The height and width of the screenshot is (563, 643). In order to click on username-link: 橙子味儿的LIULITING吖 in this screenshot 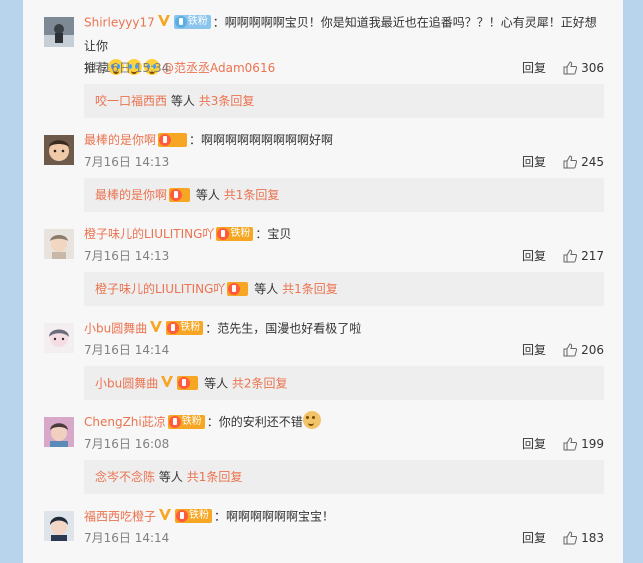, I will do `click(149, 234)`.